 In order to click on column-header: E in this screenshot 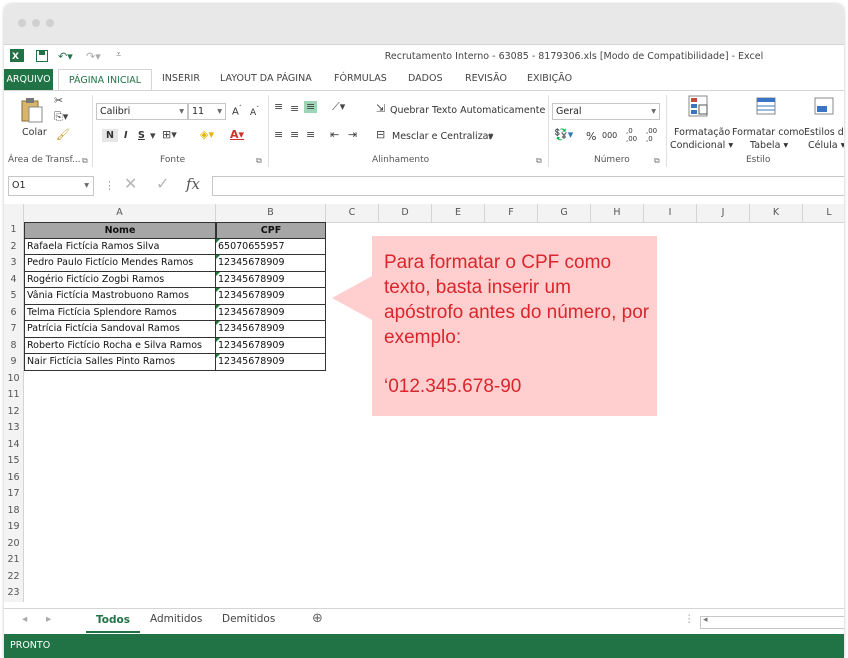, I will do `click(458, 213)`.